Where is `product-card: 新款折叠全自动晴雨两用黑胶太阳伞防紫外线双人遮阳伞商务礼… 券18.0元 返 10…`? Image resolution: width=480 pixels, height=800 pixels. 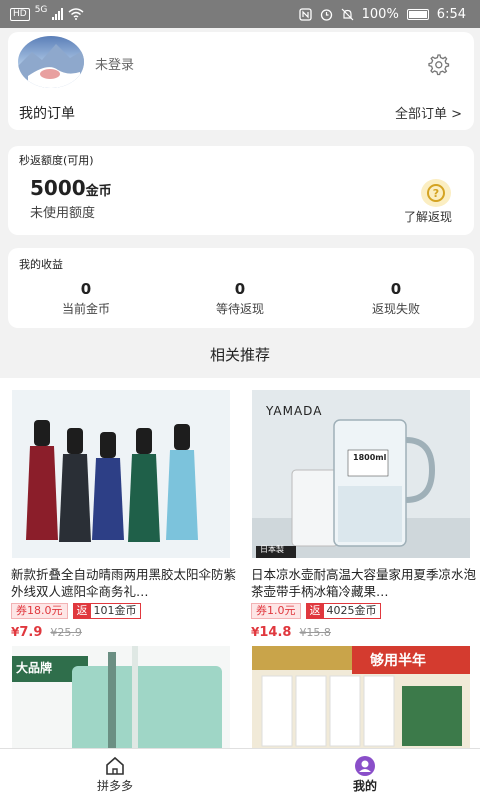 product-card: 新款折叠全自动晴雨两用黑胶太阳伞防紫外线双人遮阳伞商务礼… 券18.0元 返 10… is located at coordinates (123, 515).